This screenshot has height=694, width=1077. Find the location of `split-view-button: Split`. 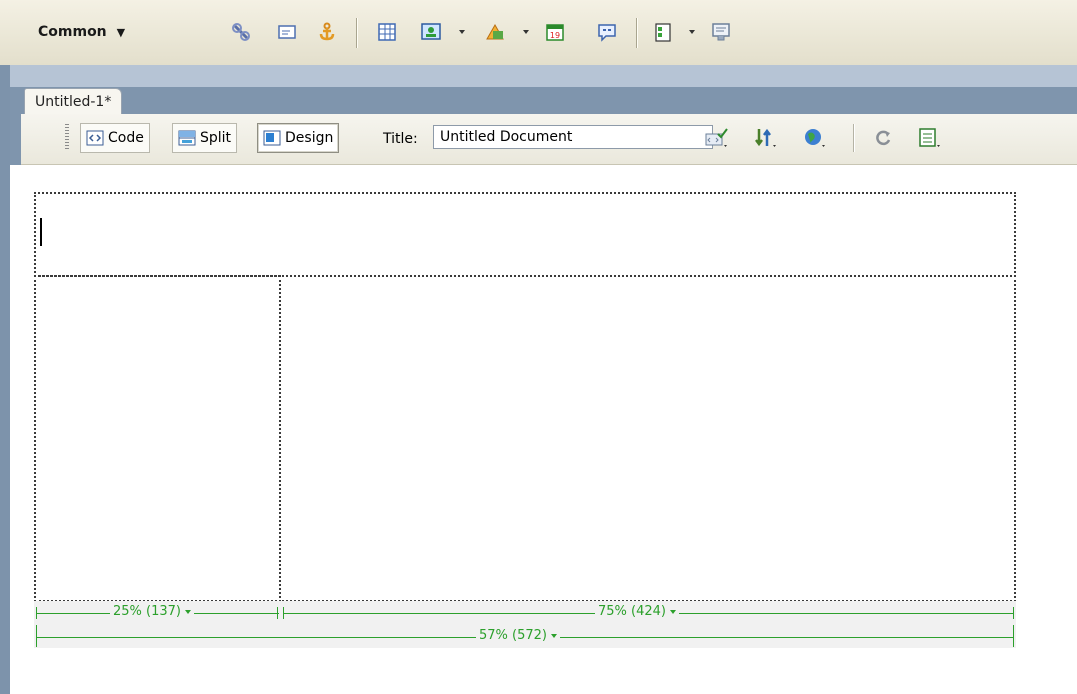

split-view-button: Split is located at coordinates (205, 138).